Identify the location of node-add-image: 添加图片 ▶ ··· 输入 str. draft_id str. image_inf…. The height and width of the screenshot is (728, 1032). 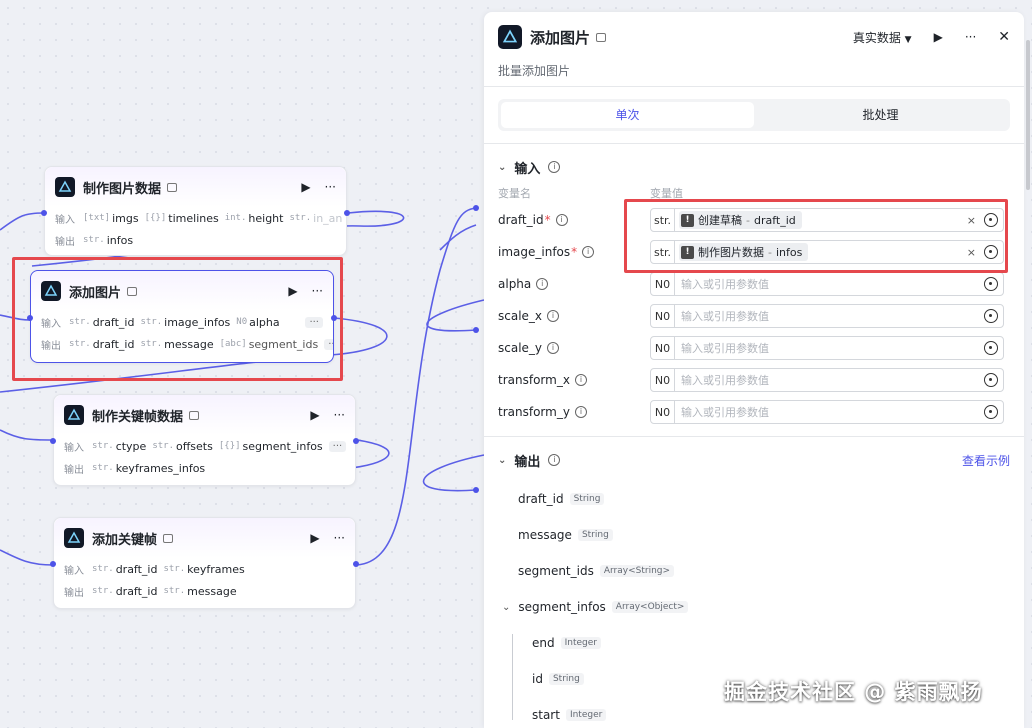
(182, 316).